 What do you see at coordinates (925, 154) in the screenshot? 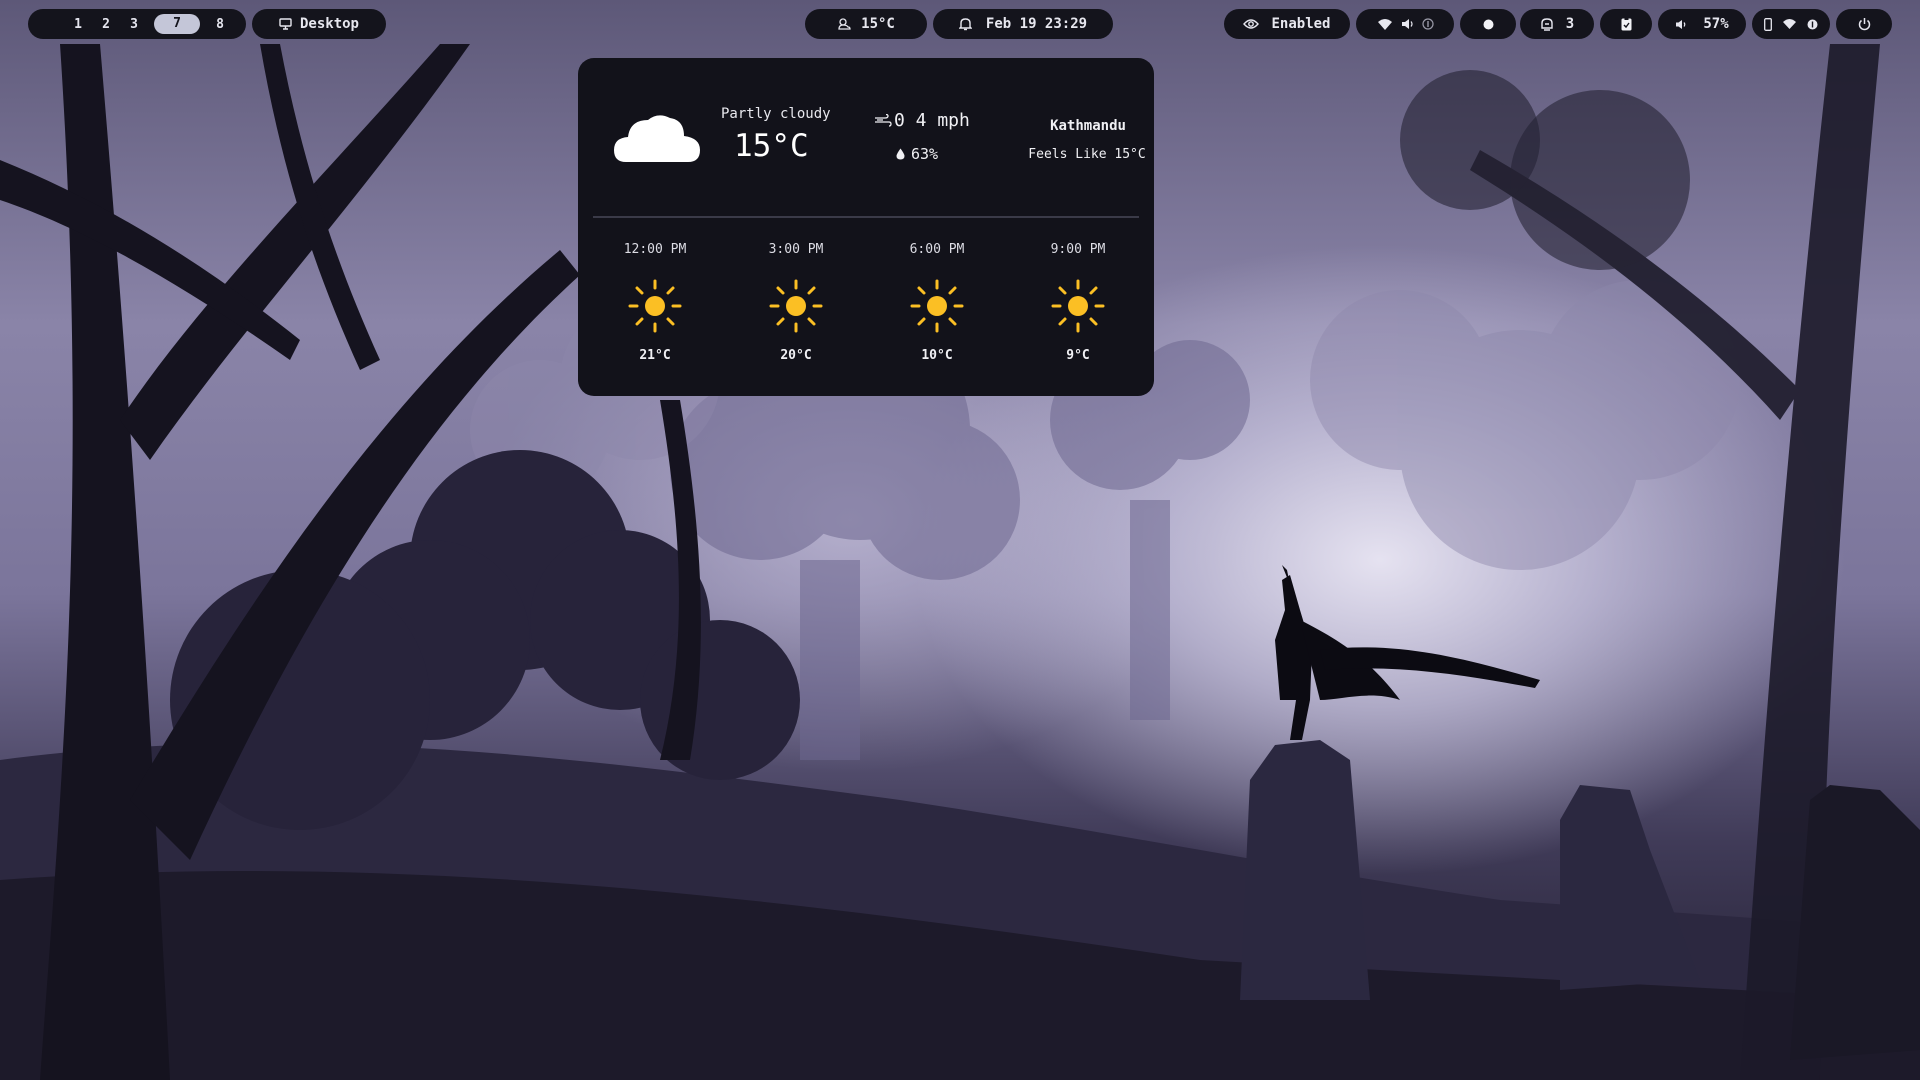
I see `humidity-label: 63%` at bounding box center [925, 154].